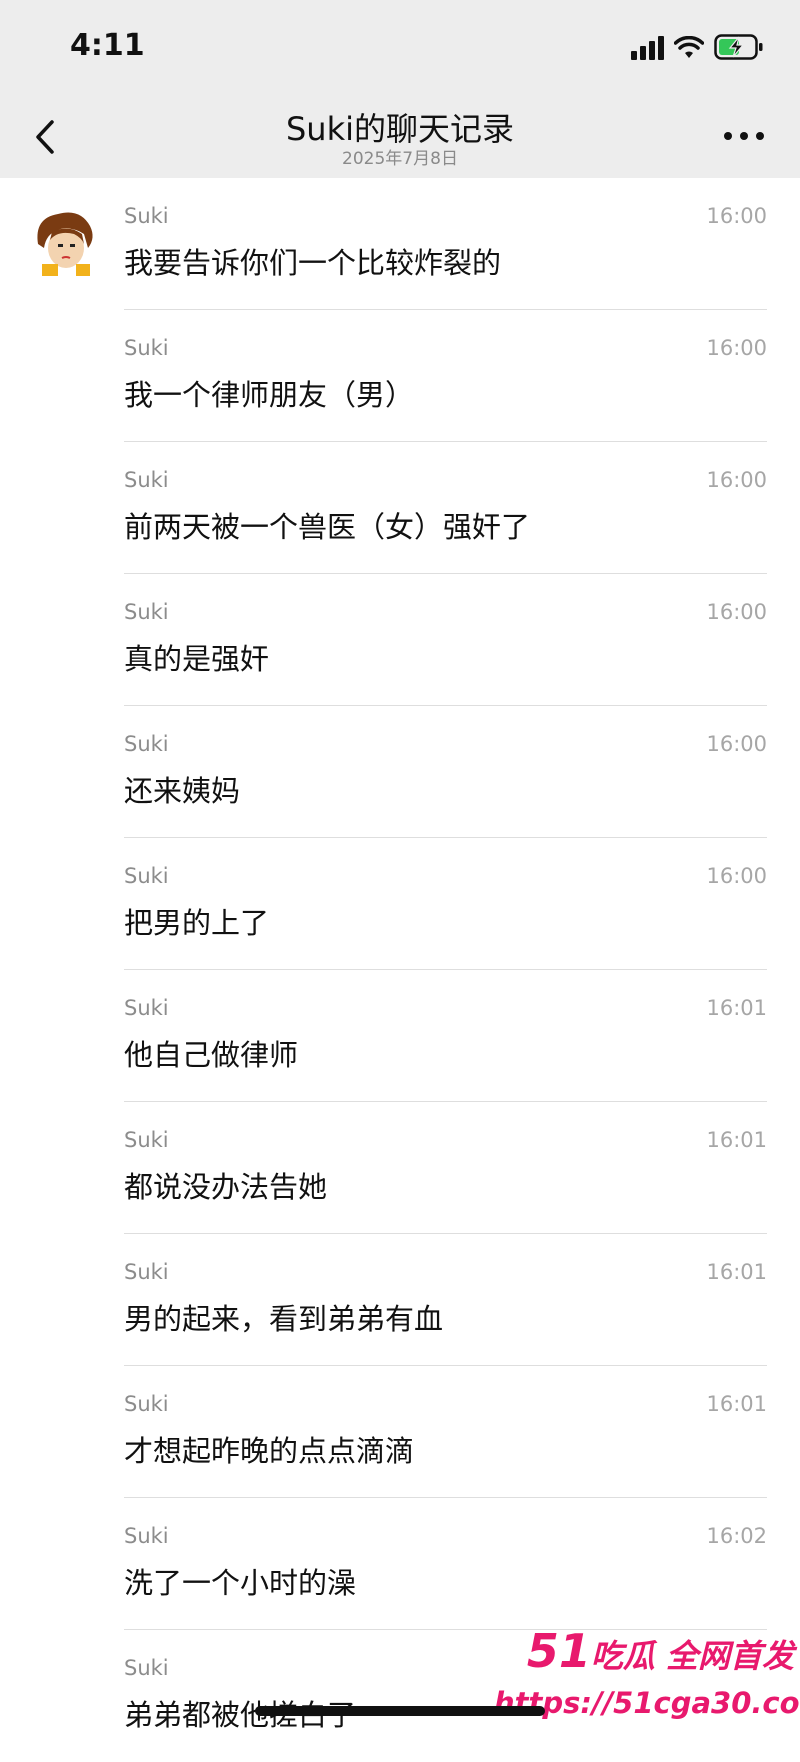 Image resolution: width=800 pixels, height=1762 pixels. Describe the element at coordinates (182, 791) in the screenshot. I see `message-text: 还来姨妈` at that location.